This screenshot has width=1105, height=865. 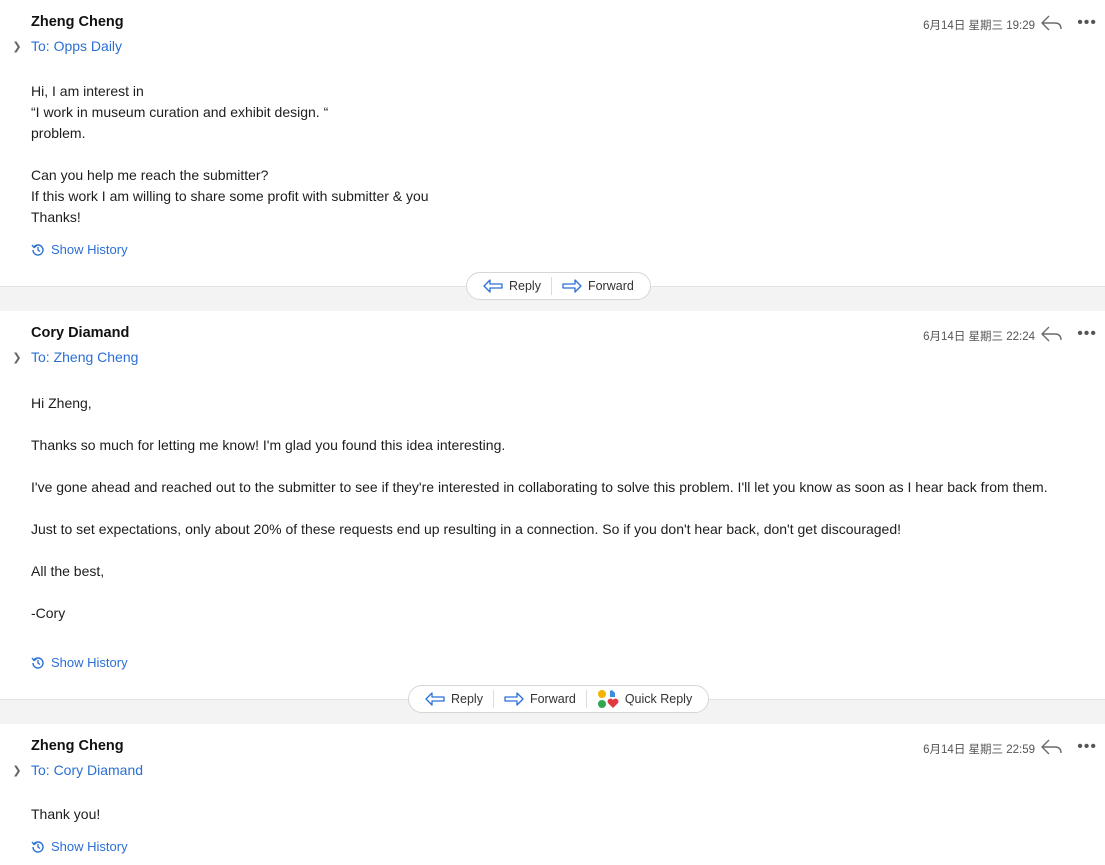 I want to click on recipient-row: ❯ To: Opps Daily, so click(x=66, y=46).